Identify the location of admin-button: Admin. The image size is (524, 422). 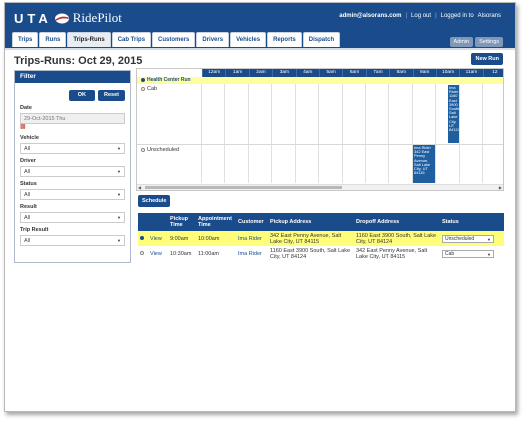
(461, 42).